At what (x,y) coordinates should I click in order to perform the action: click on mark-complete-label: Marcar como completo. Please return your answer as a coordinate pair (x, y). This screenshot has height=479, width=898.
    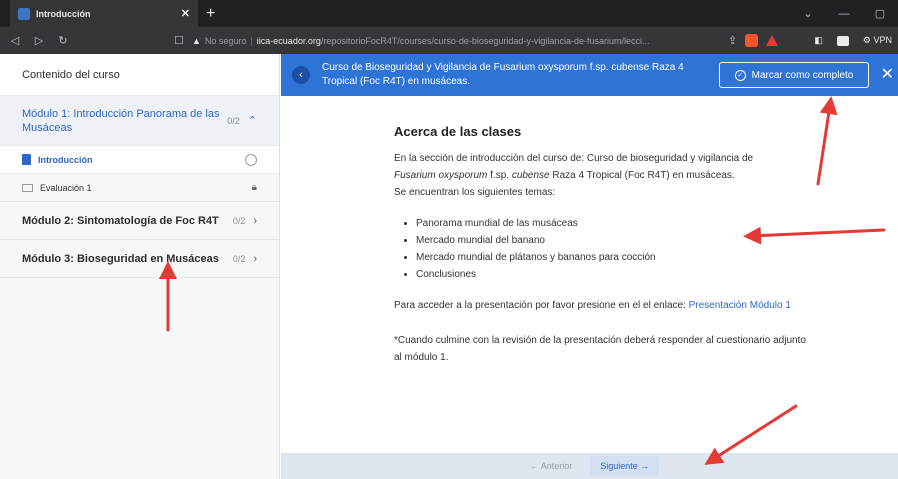
    Looking at the image, I should click on (802, 75).